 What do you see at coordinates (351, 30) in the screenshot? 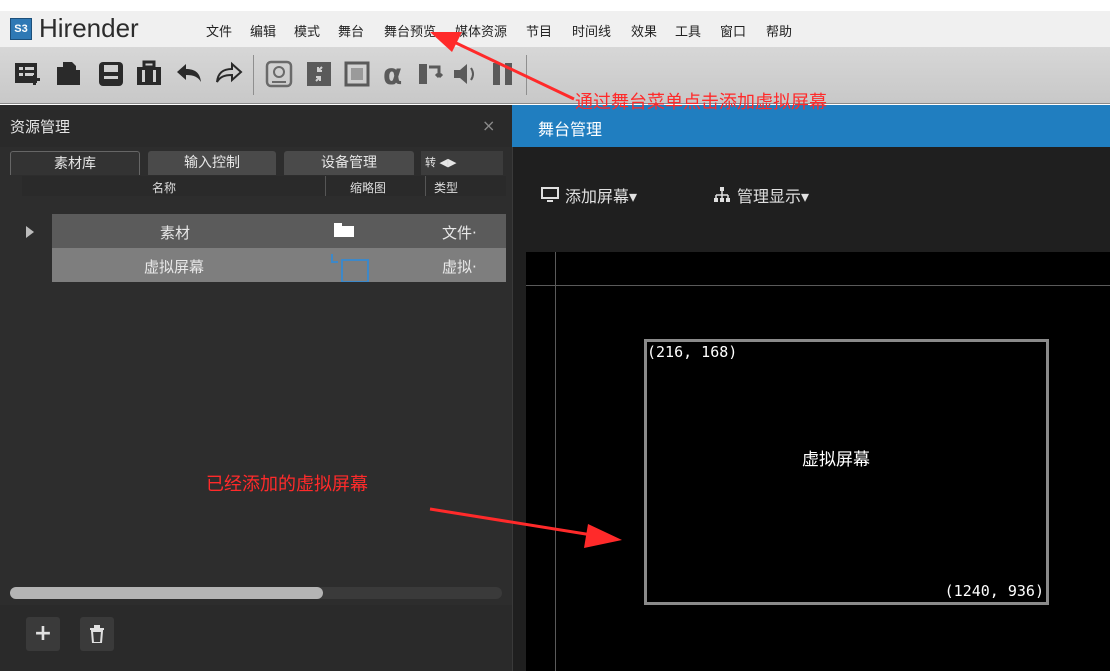
I see `menu-stage: 舞台` at bounding box center [351, 30].